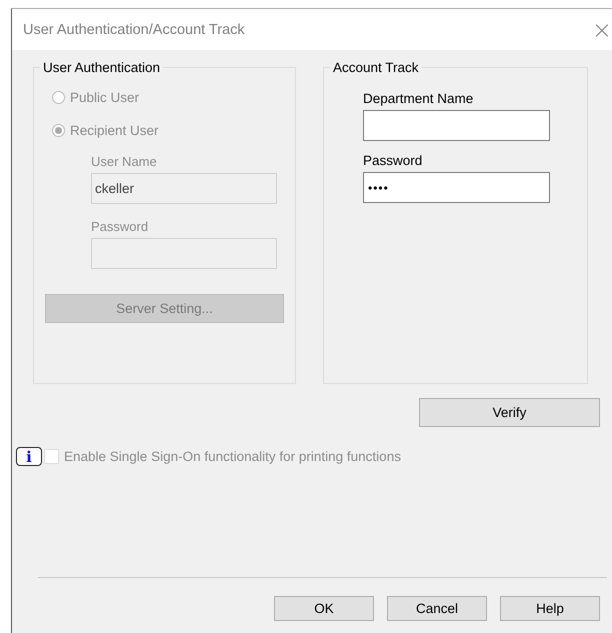 This screenshot has width=612, height=633. Describe the element at coordinates (102, 67) in the screenshot. I see `group-title: User Authentication` at that location.